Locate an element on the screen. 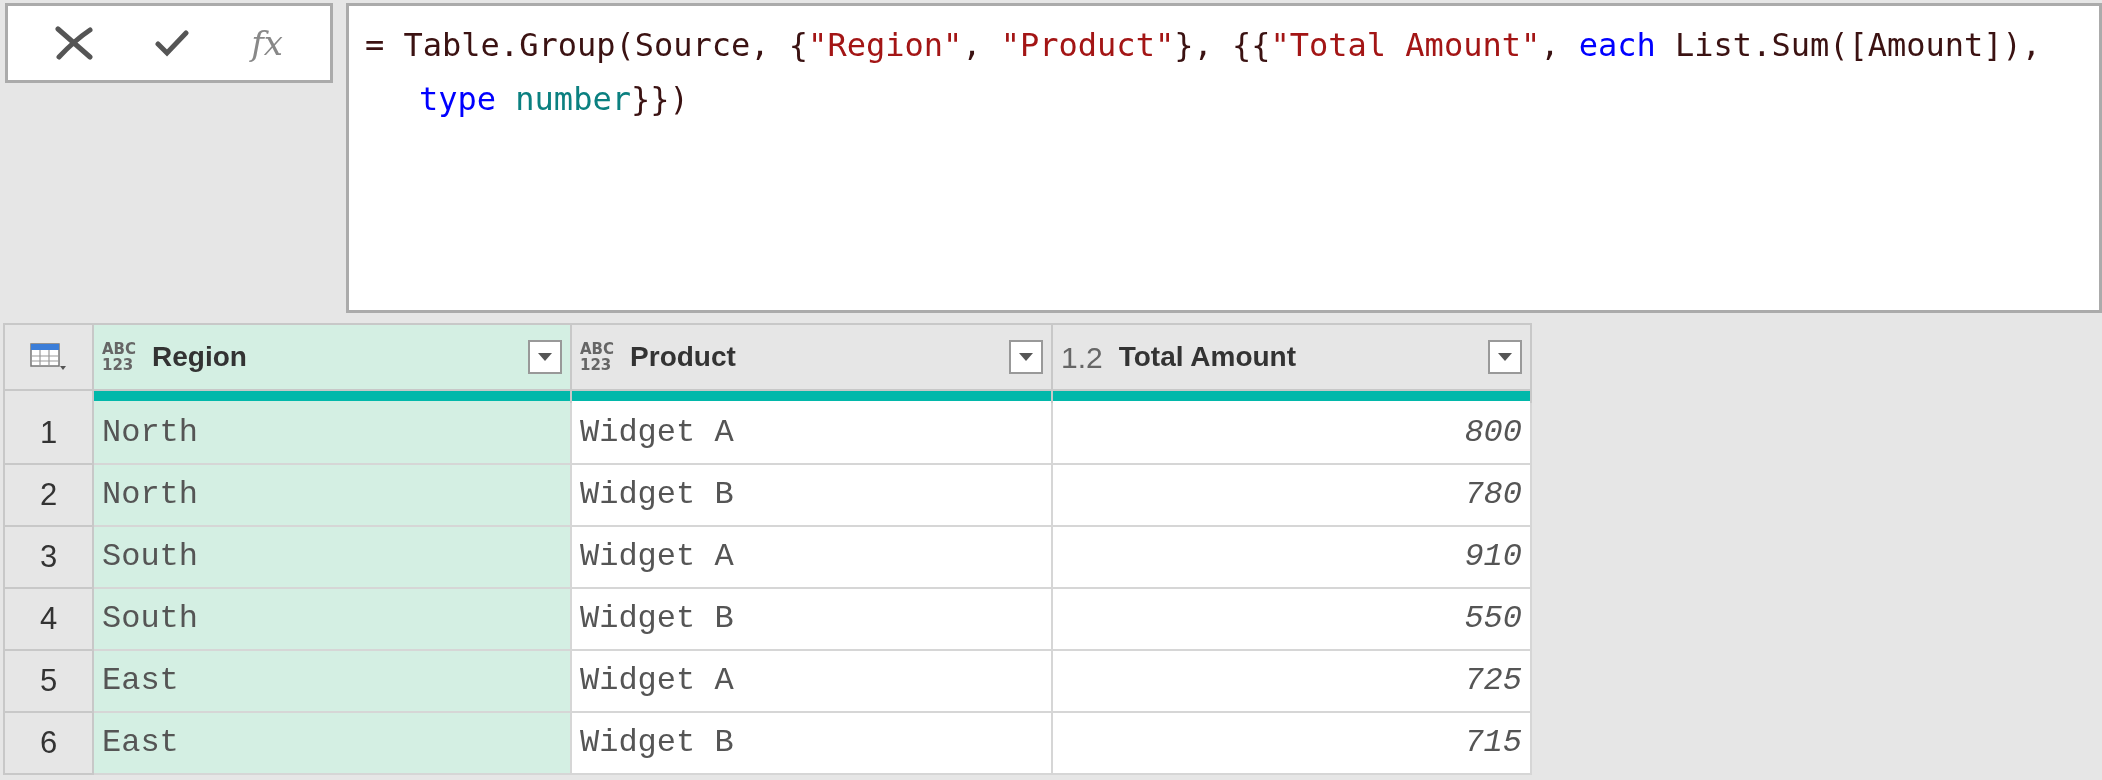  table-cell: 725 is located at coordinates (1292, 682).